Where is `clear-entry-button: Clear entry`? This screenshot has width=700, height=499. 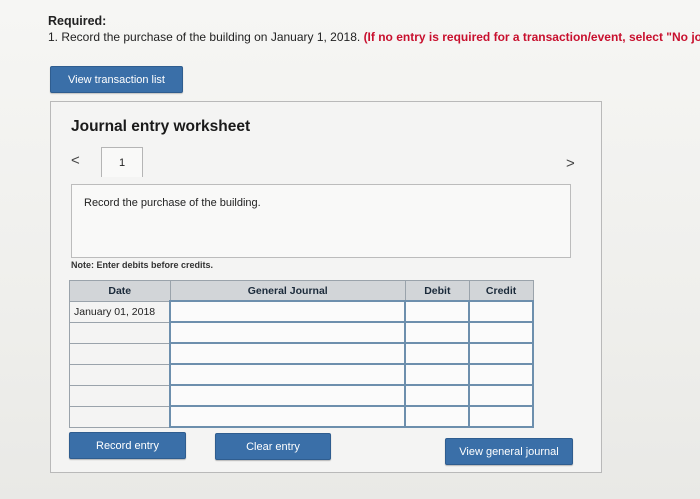
clear-entry-button: Clear entry is located at coordinates (273, 446).